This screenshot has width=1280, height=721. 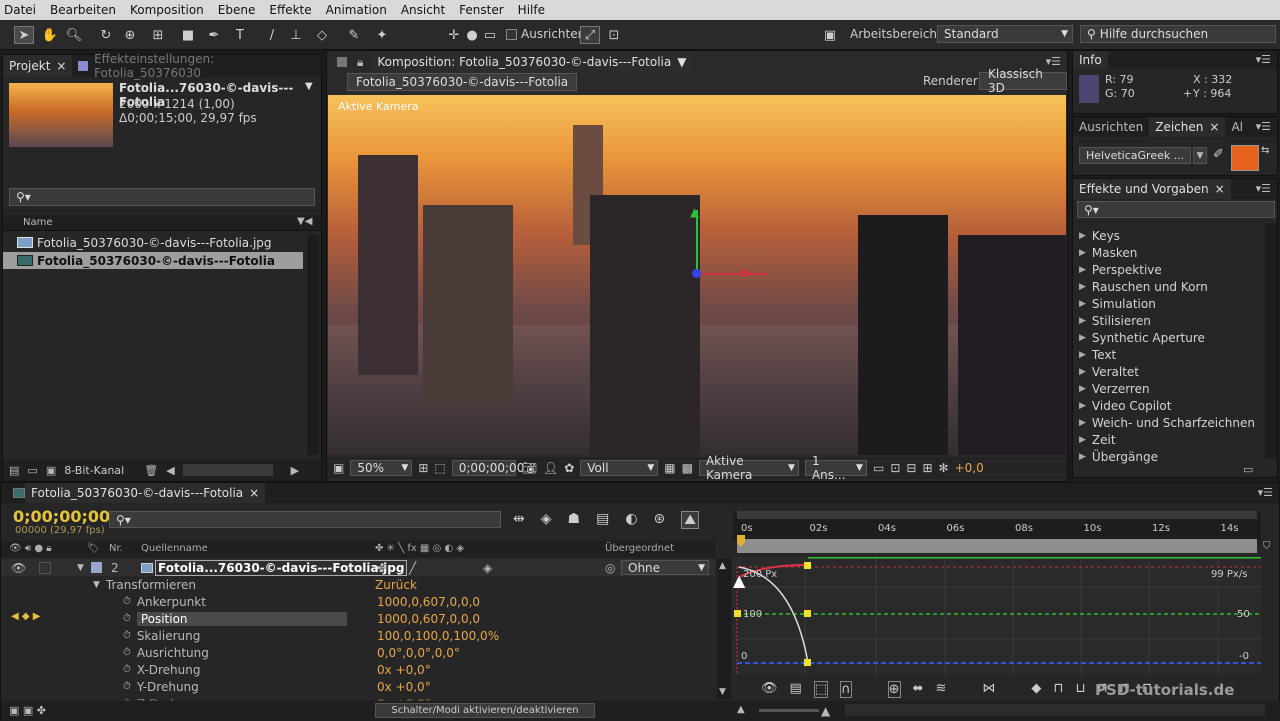 What do you see at coordinates (237, 10) in the screenshot?
I see `menu-item-3: Ebene` at bounding box center [237, 10].